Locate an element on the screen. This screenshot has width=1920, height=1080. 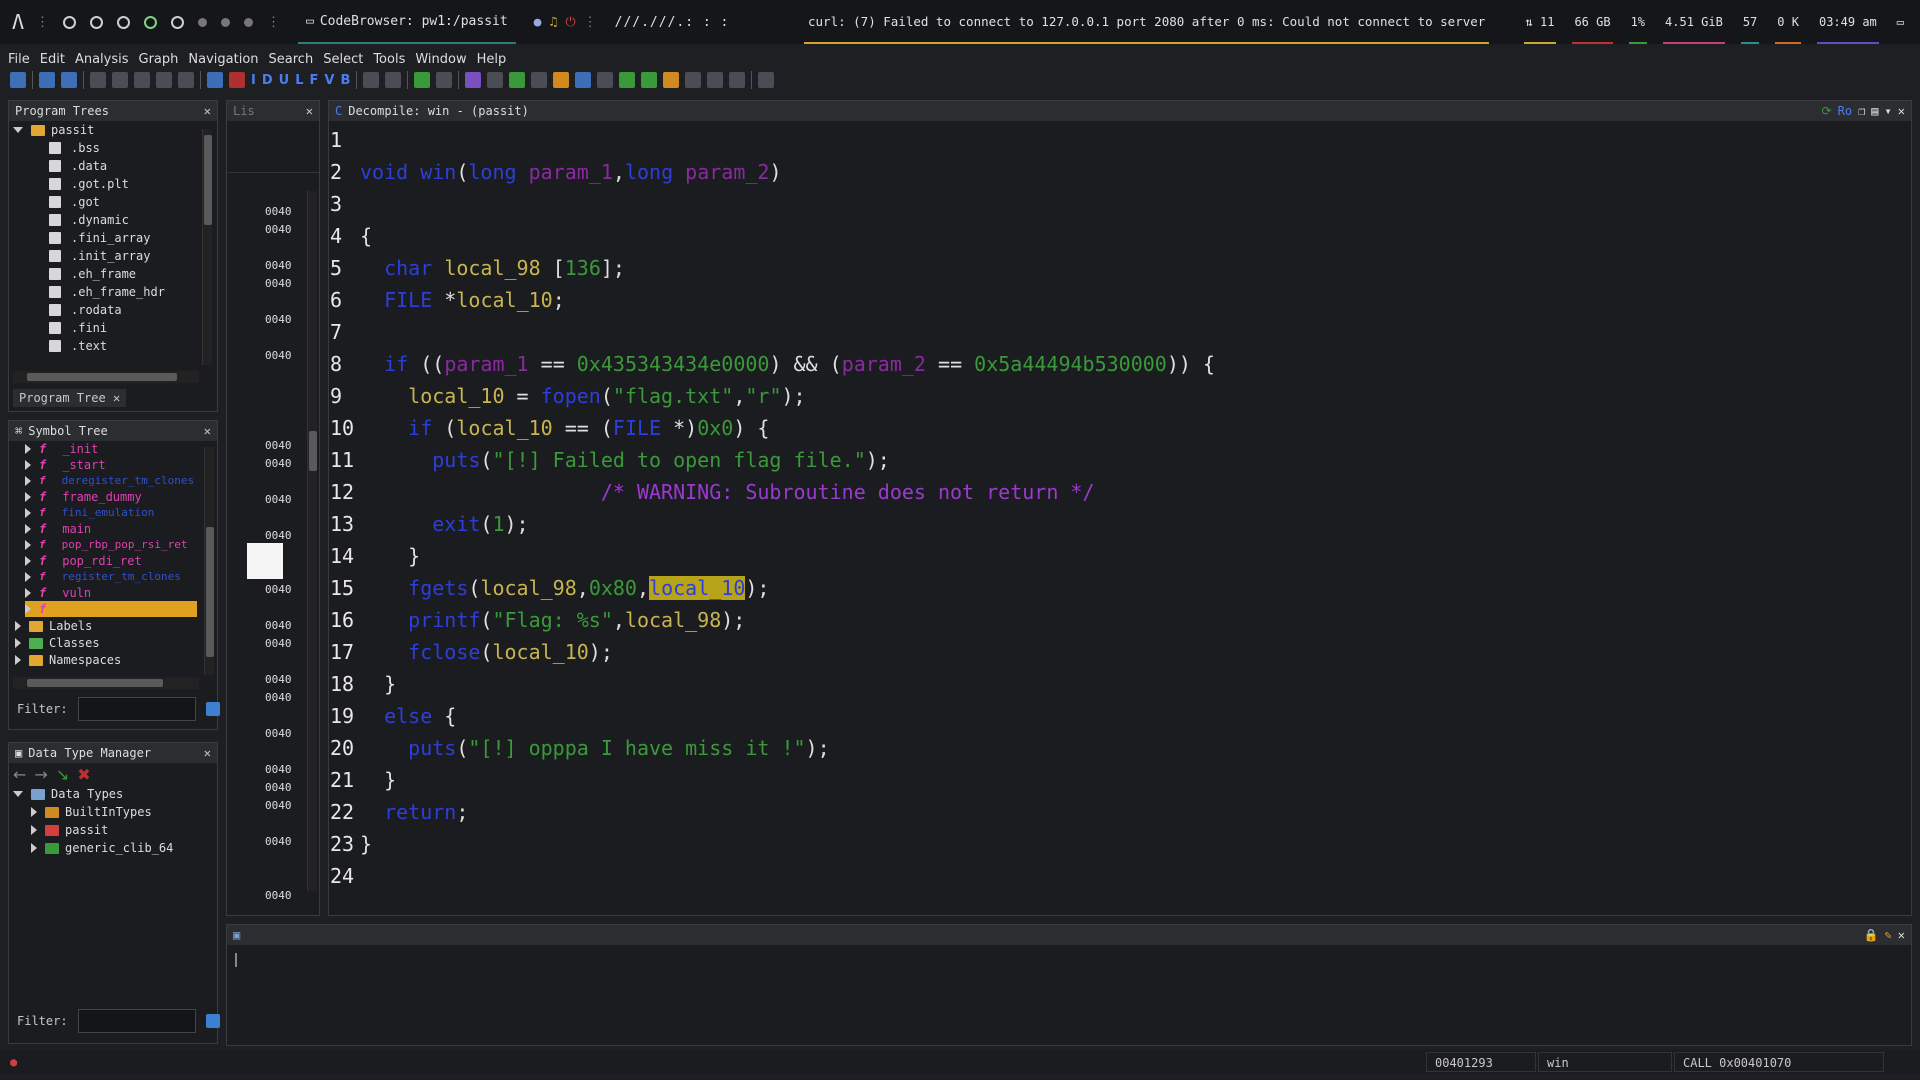
code-token: ); is located at coordinates (793, 396).